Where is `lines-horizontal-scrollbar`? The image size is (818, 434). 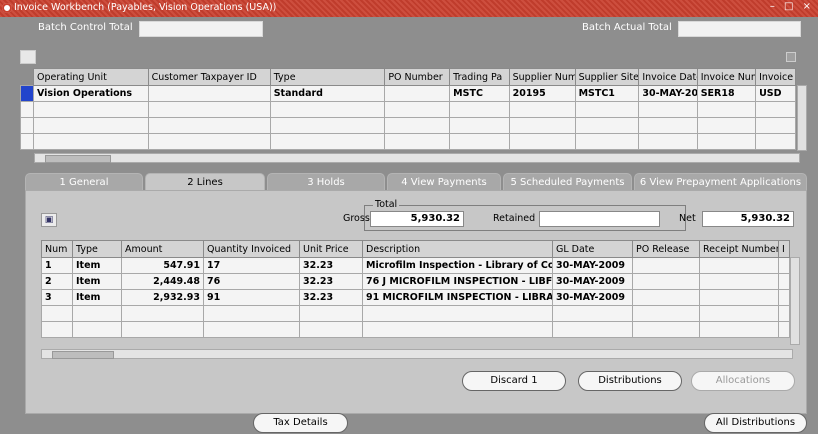
lines-horizontal-scrollbar is located at coordinates (417, 354).